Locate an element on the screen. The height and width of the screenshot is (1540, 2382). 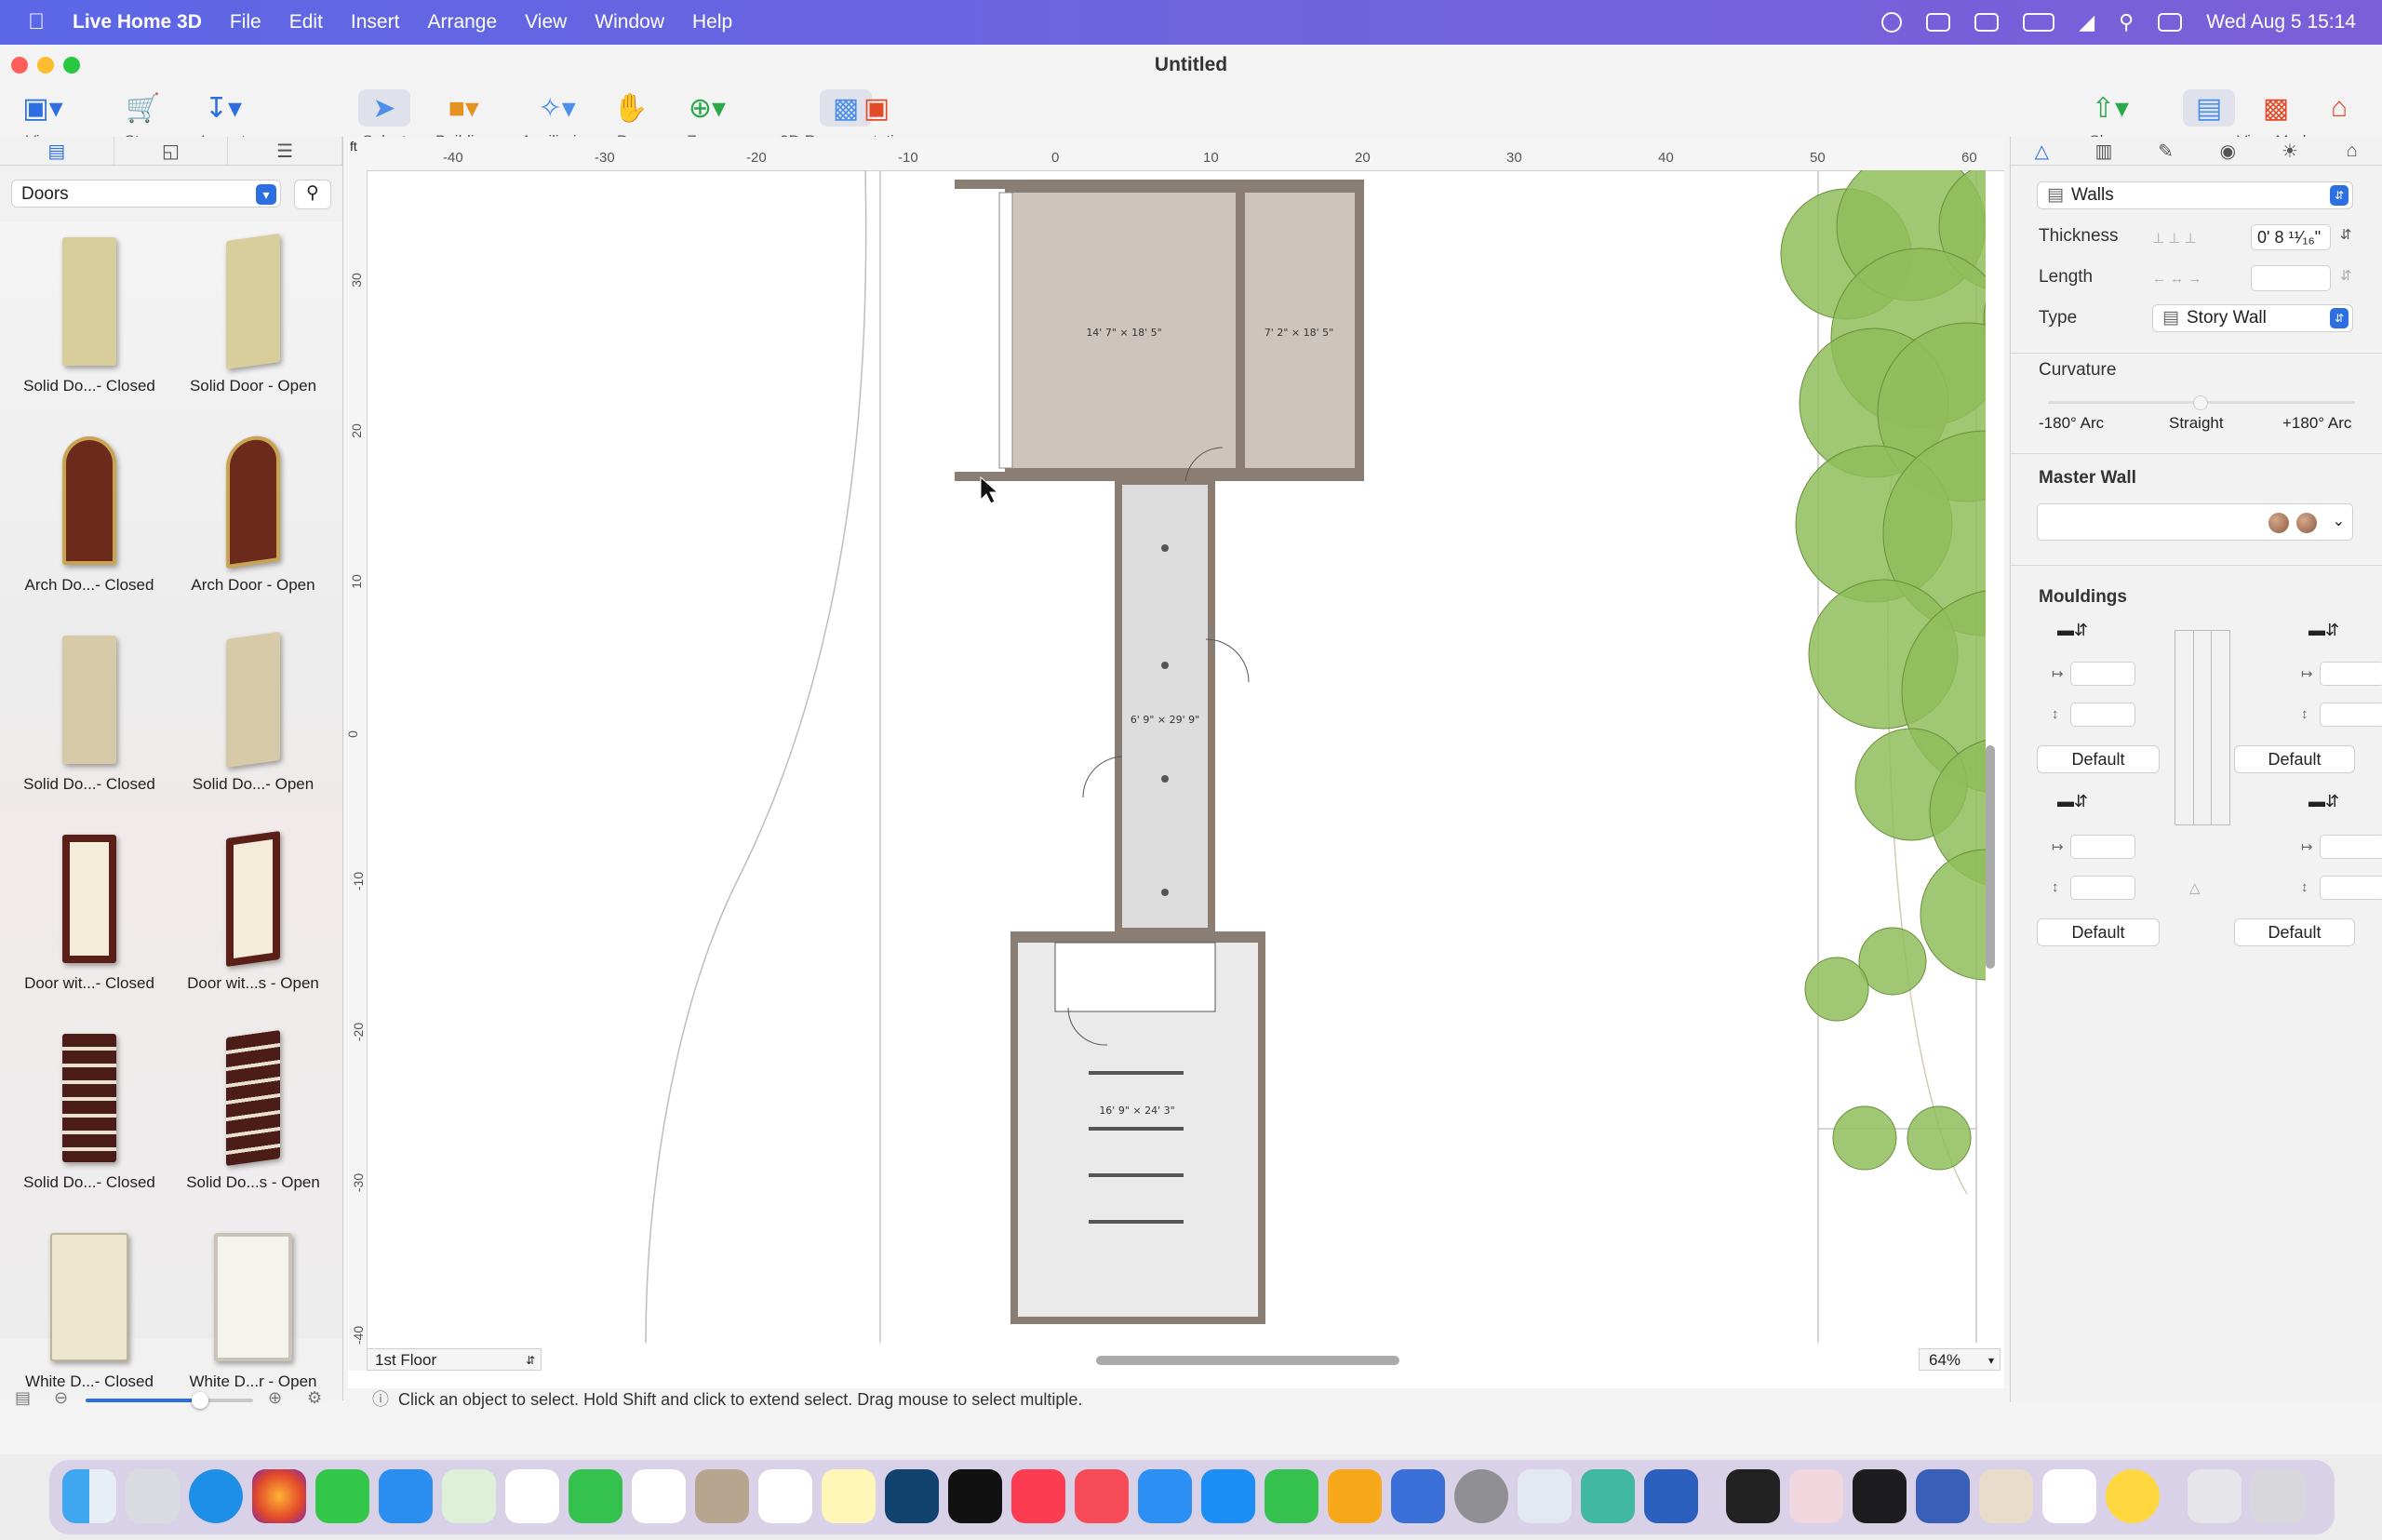
flip-icon: △ is located at coordinates (2195, 887).